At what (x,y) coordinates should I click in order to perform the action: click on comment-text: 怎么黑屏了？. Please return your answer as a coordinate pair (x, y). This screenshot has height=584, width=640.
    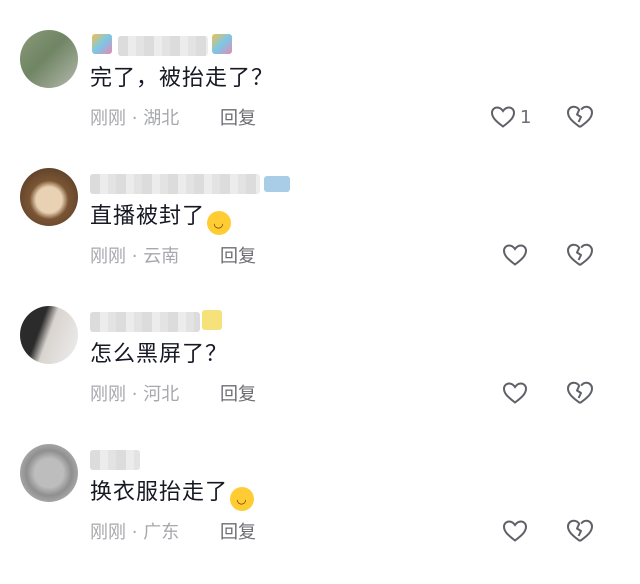
    Looking at the image, I should click on (159, 354).